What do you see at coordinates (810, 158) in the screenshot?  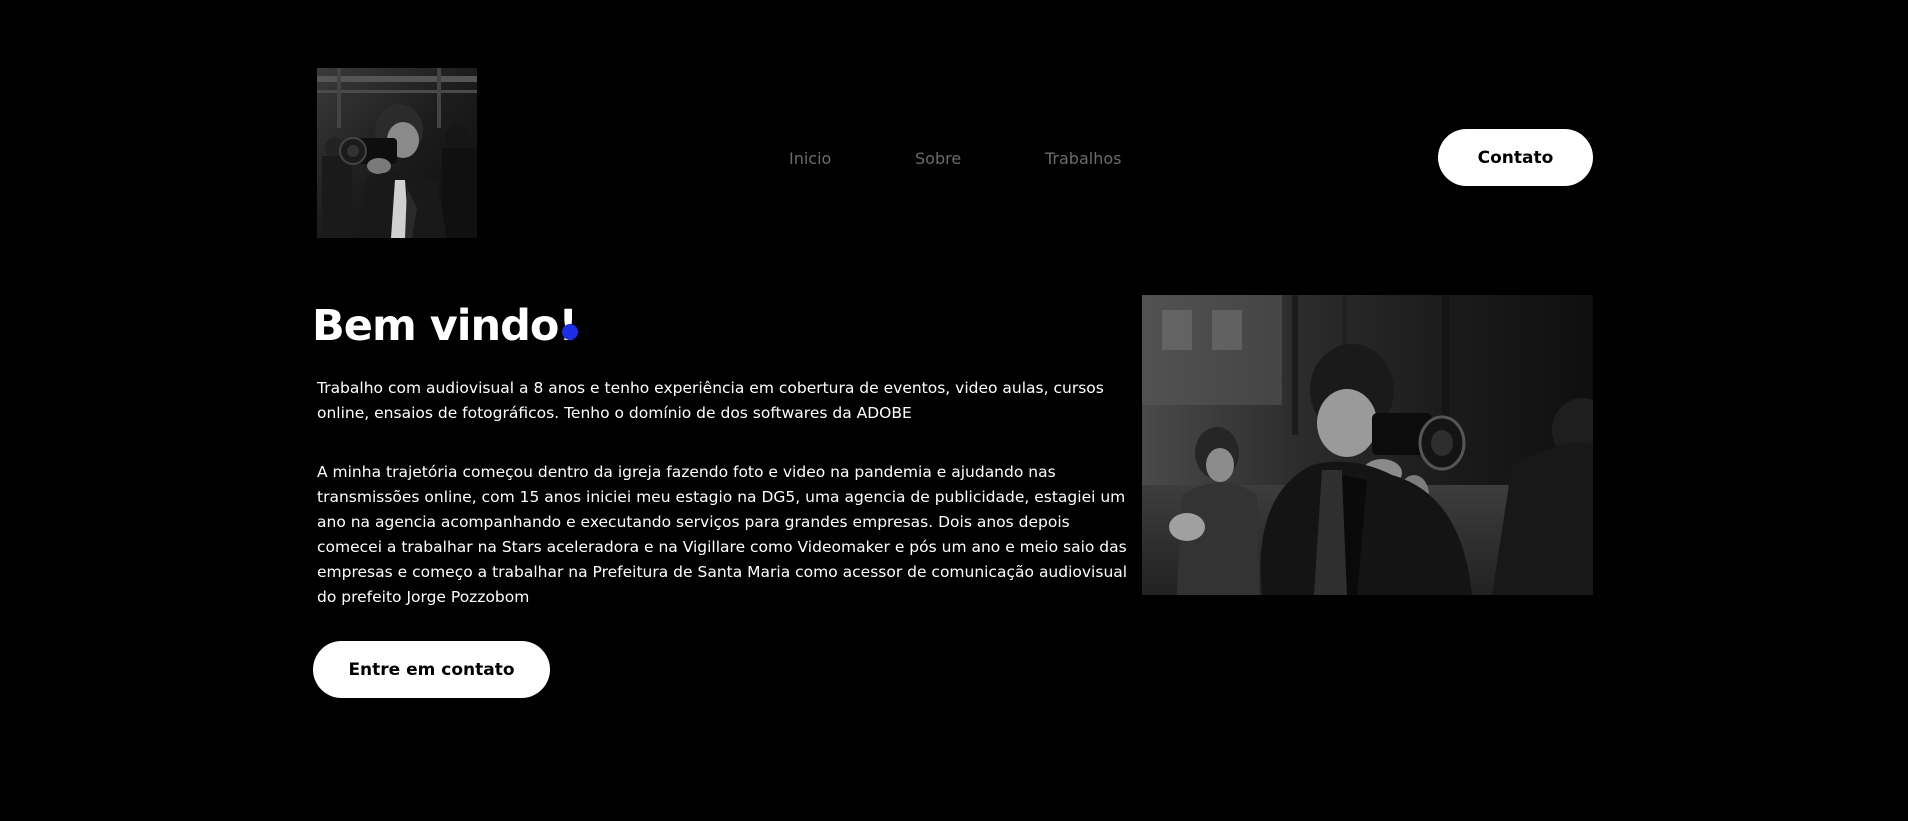 I see `nav-link-inicio: Inicio` at bounding box center [810, 158].